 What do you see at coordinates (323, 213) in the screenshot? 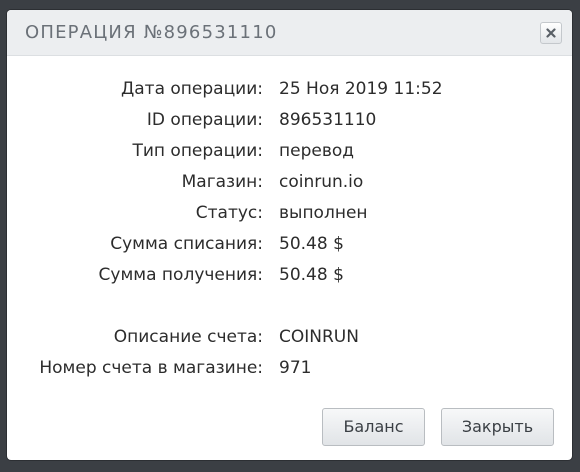
I see `status-value: выполнен` at bounding box center [323, 213].